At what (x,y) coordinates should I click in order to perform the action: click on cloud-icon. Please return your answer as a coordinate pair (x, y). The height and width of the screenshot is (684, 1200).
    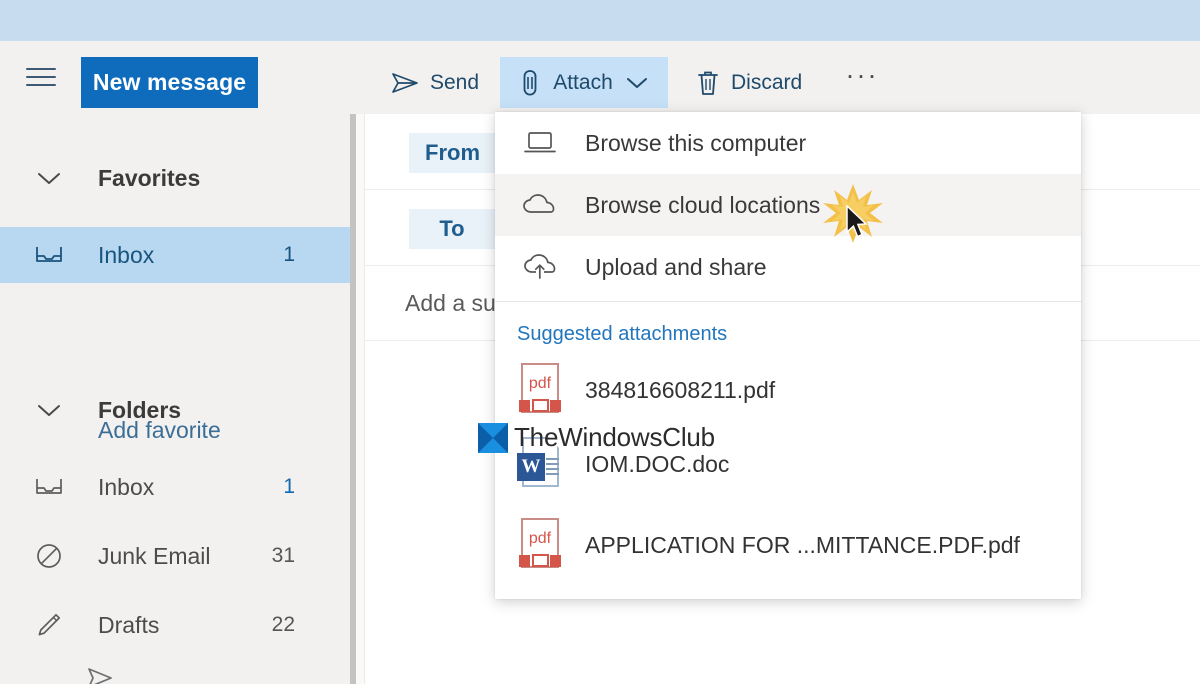
    Looking at the image, I should click on (540, 205).